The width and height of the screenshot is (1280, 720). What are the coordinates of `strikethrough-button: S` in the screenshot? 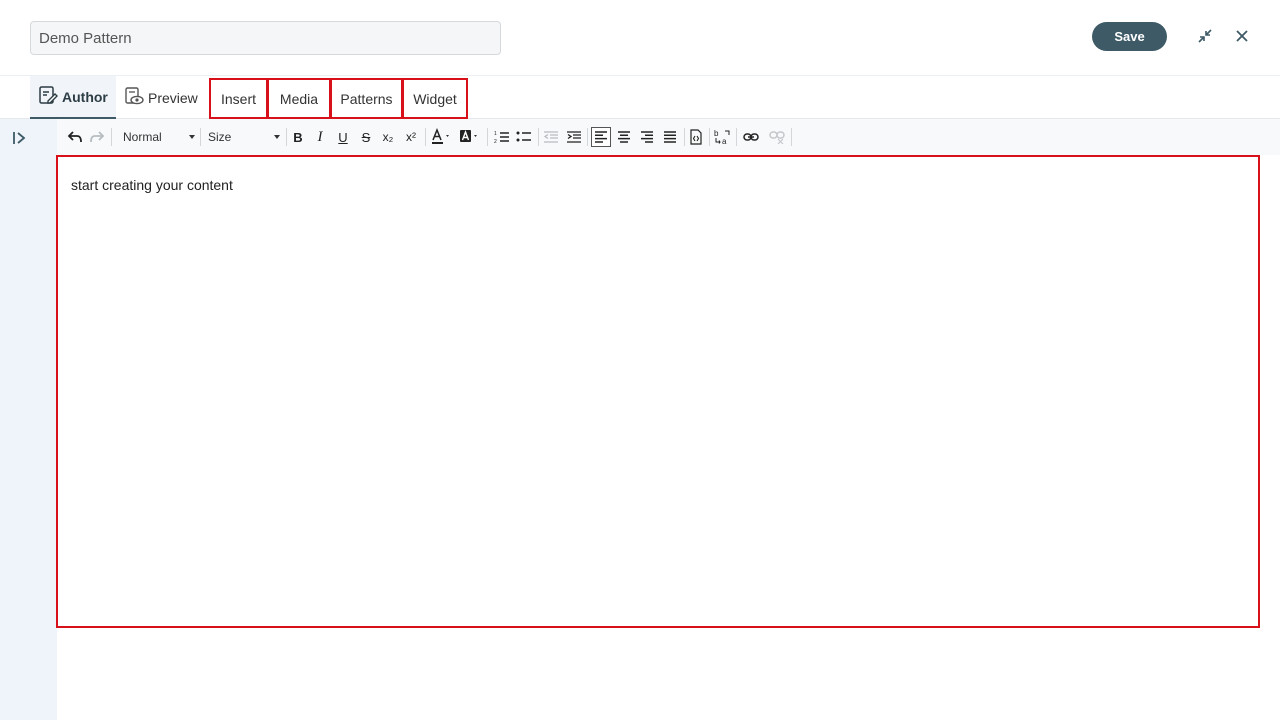 It's located at (366, 137).